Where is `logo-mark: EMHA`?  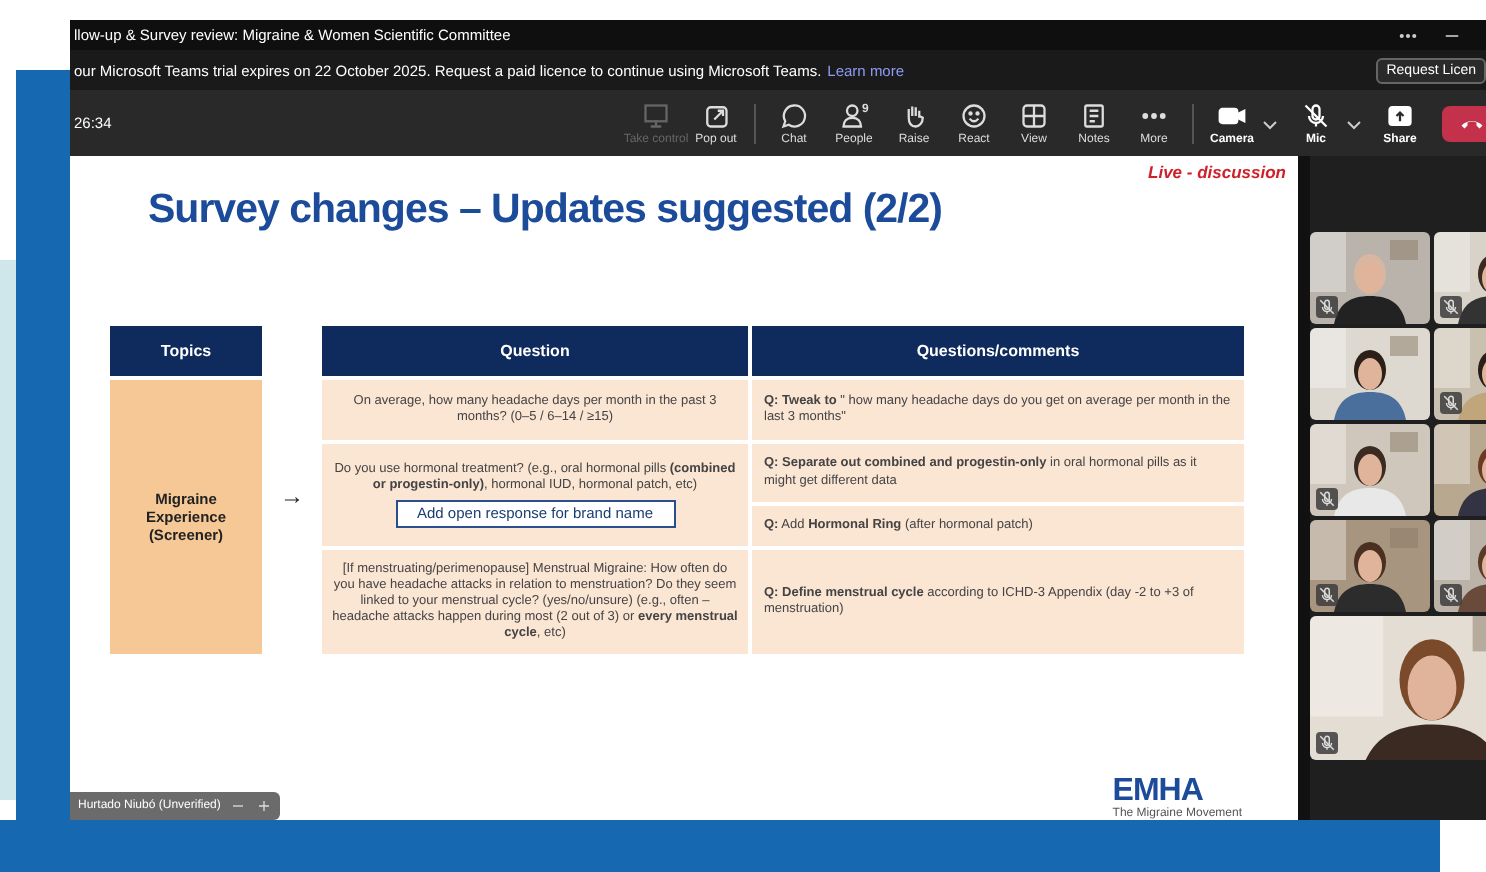
logo-mark: EMHA is located at coordinates (1157, 792).